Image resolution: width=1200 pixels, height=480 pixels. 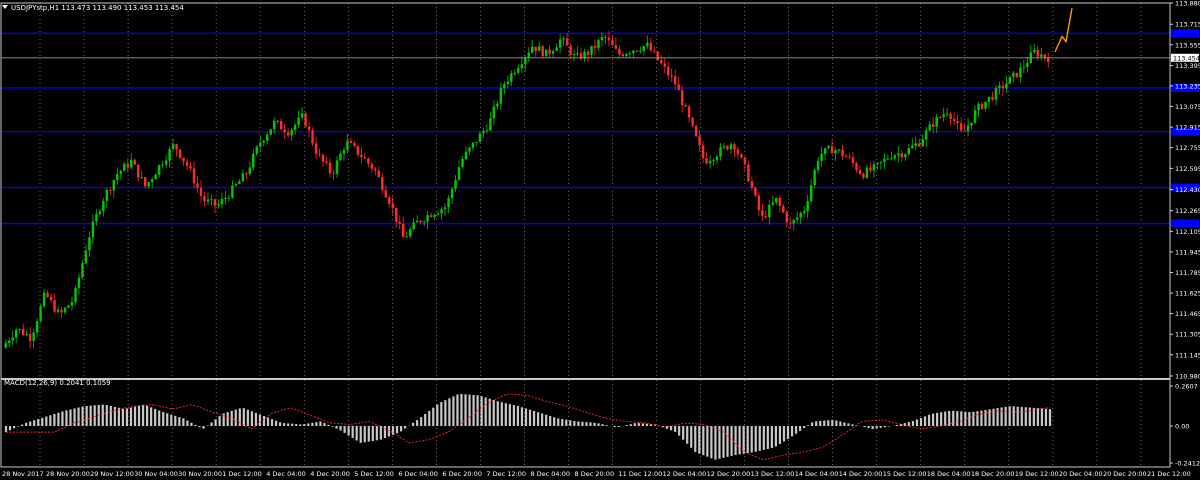 I want to click on projection-line, so click(x=1063, y=30).